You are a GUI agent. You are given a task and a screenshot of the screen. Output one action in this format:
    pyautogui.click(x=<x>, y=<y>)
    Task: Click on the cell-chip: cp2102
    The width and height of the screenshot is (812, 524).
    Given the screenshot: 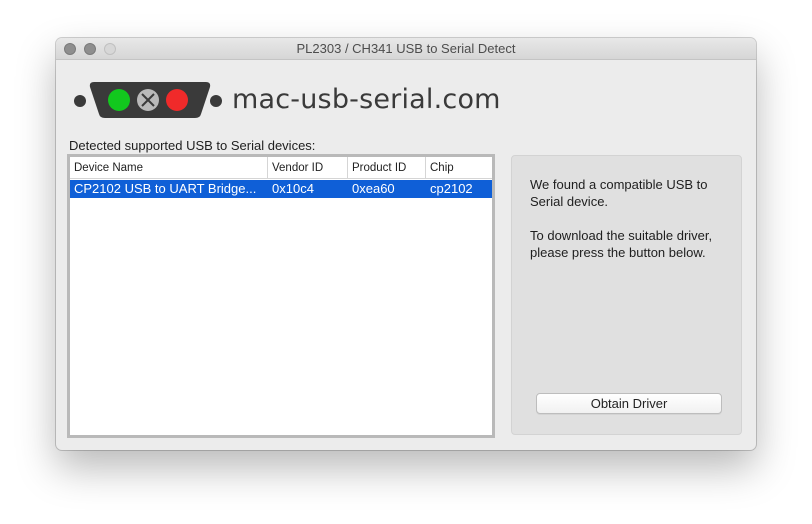 What is the action you would take?
    pyautogui.click(x=451, y=188)
    